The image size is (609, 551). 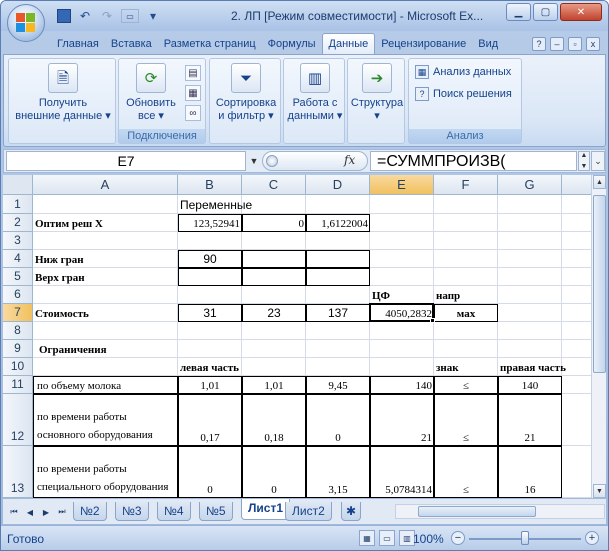 What do you see at coordinates (193, 73) in the screenshot?
I see `connections-icon: ▤` at bounding box center [193, 73].